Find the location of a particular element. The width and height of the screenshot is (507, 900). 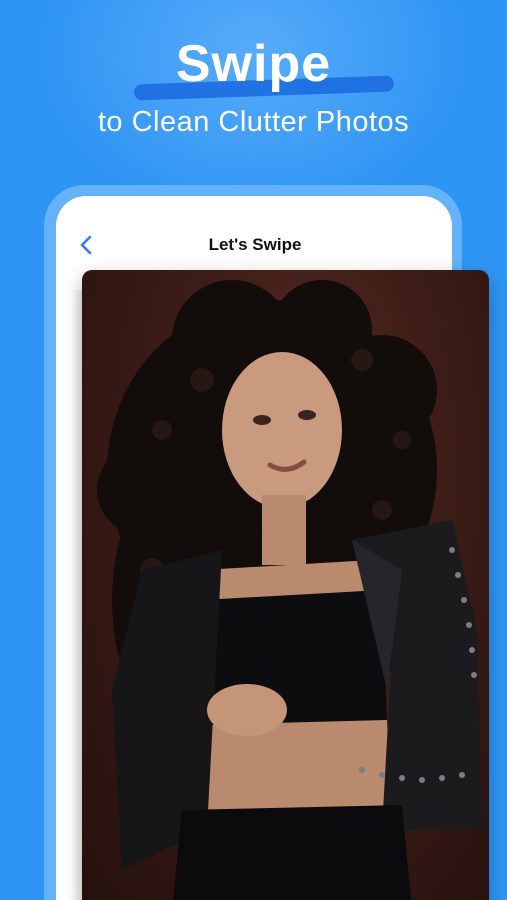

screen-title: Let's Swipe is located at coordinates (255, 244).